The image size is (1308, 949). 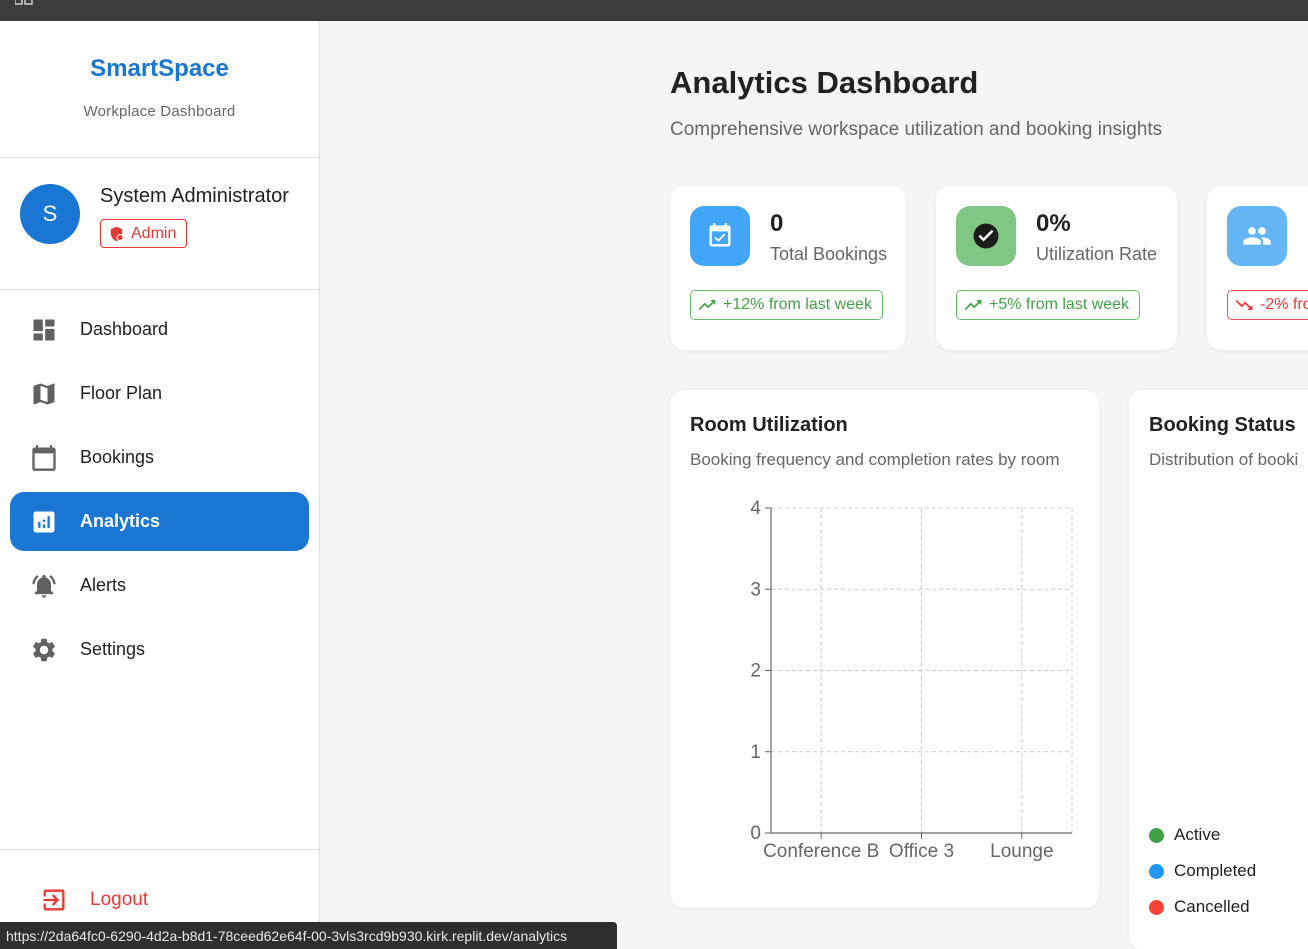 I want to click on nav-label: Floor Plan, so click(x=121, y=393).